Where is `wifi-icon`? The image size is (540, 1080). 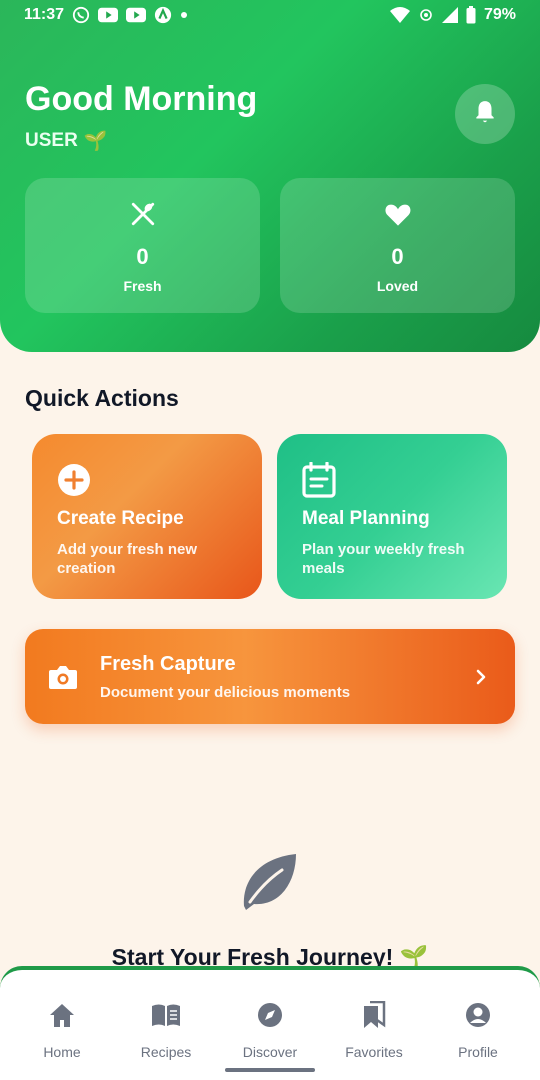 wifi-icon is located at coordinates (399, 15).